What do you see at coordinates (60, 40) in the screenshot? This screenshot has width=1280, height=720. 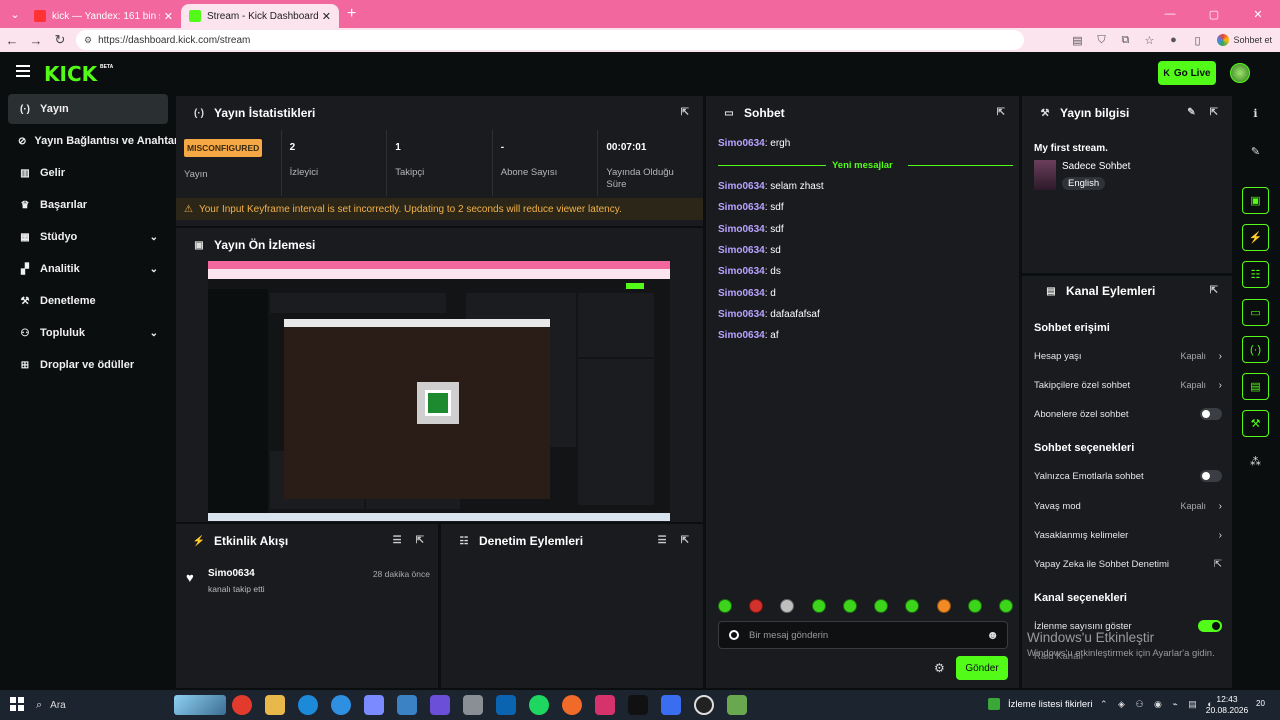 I see `reload-icon: ↻` at bounding box center [60, 40].